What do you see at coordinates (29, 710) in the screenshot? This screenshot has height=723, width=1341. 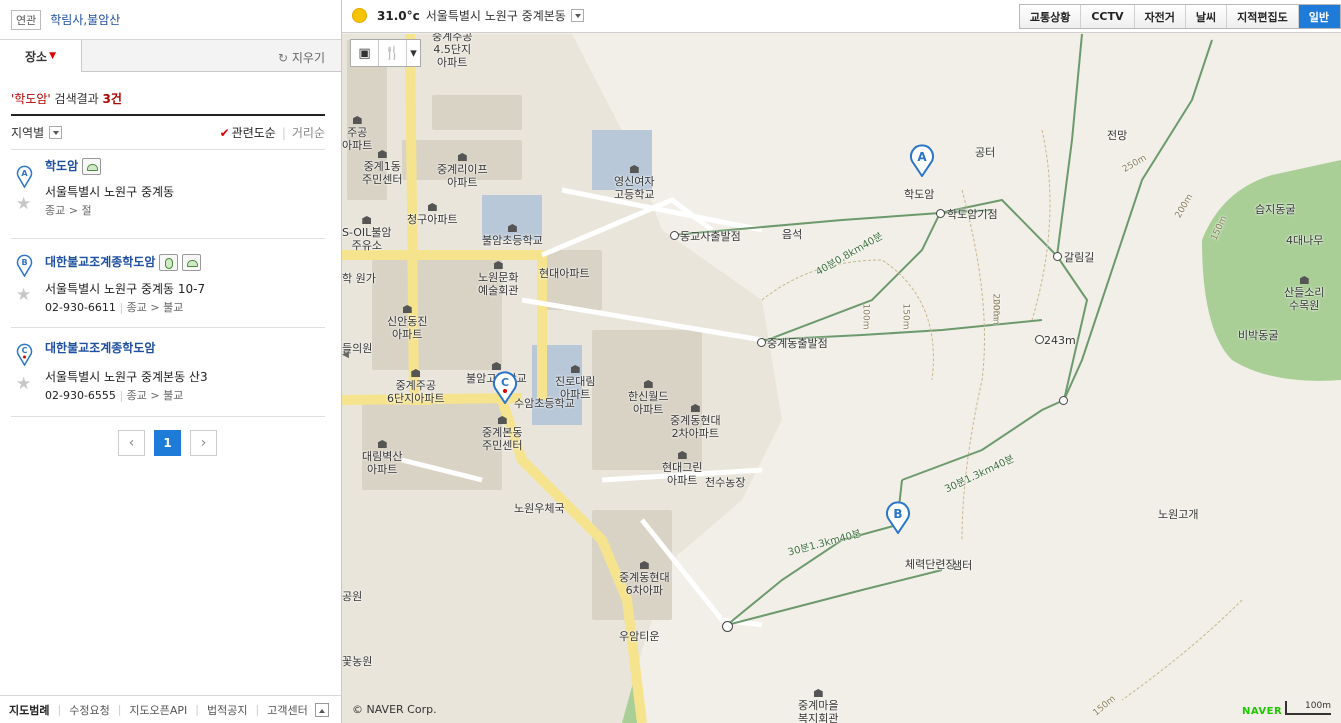 I see `footer-legend-link: 지도범례` at bounding box center [29, 710].